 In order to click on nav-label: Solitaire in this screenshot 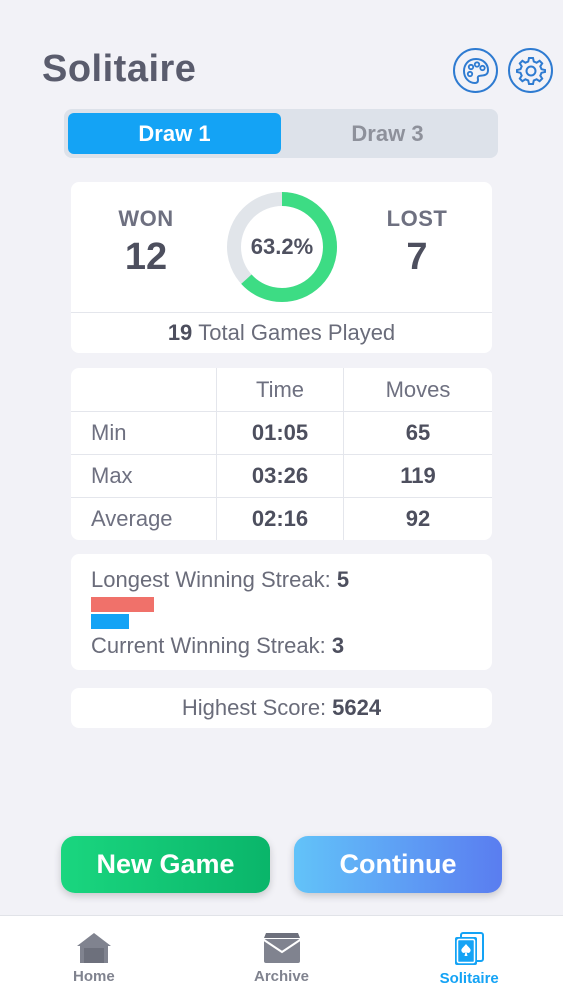, I will do `click(469, 978)`.